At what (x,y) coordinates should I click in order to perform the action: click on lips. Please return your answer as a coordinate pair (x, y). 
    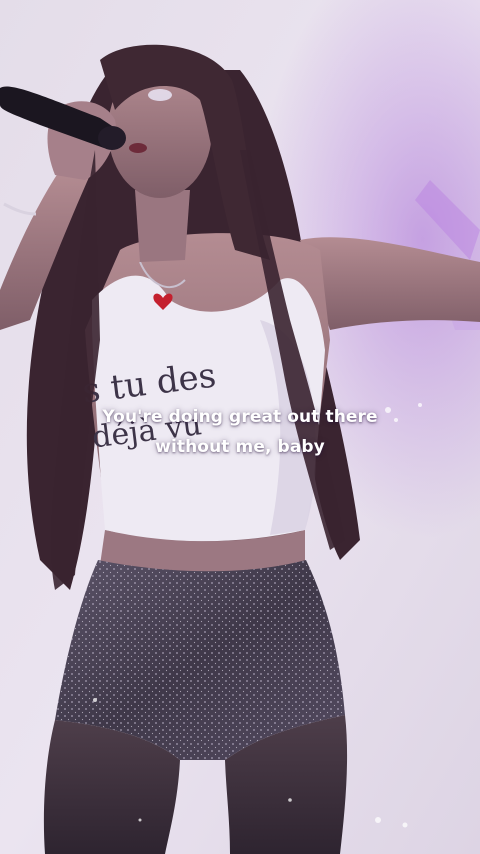
    Looking at the image, I should click on (138, 148).